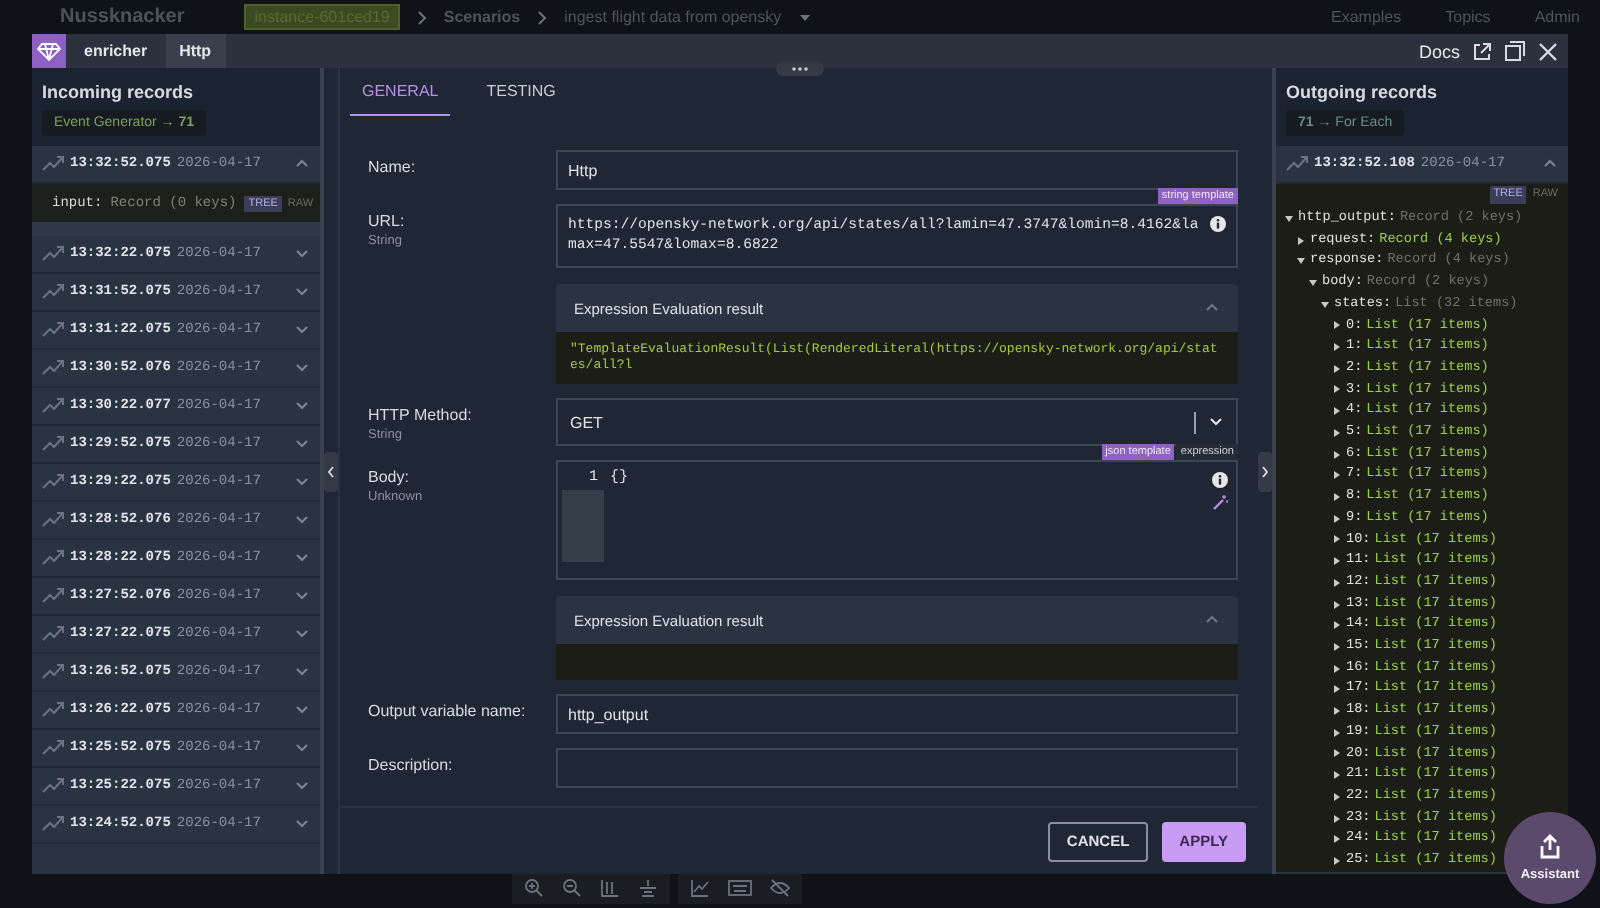 The width and height of the screenshot is (1600, 908). I want to click on drag-handle-icon, so click(800, 69).